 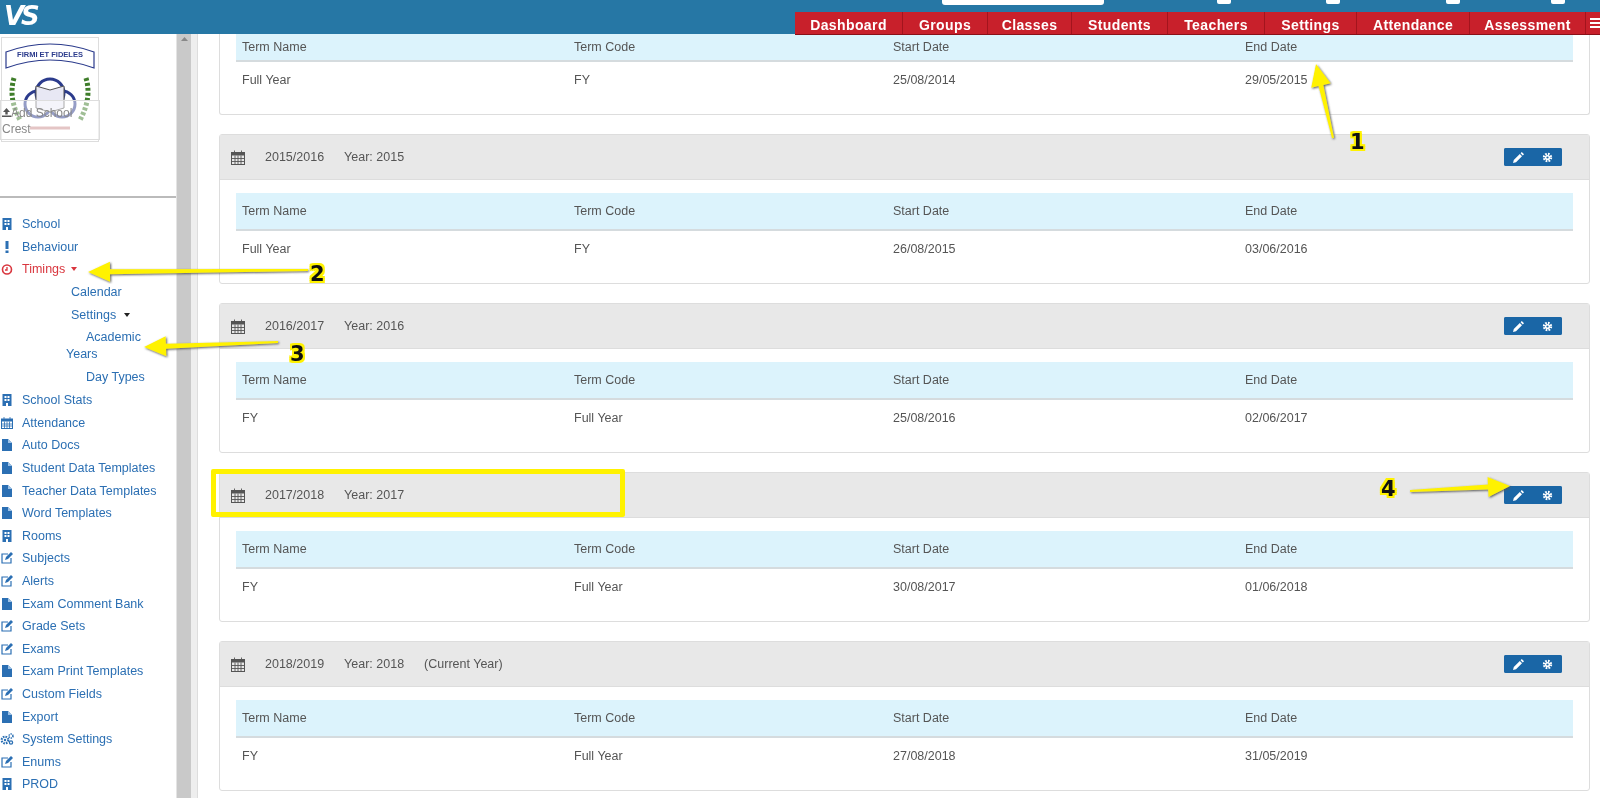 What do you see at coordinates (374, 664) in the screenshot?
I see `year-label: Year: 2018` at bounding box center [374, 664].